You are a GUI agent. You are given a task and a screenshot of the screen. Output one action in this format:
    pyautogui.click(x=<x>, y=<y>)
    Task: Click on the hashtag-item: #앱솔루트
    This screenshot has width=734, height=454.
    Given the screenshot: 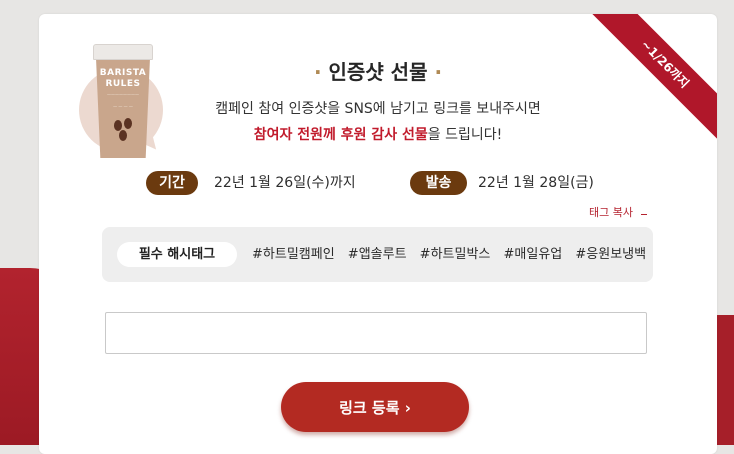 What is the action you would take?
    pyautogui.click(x=377, y=254)
    